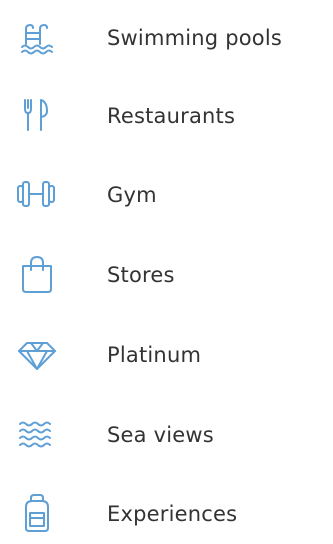 Image resolution: width=333 pixels, height=544 pixels. I want to click on amenity-item-stores: Stores, so click(166, 275).